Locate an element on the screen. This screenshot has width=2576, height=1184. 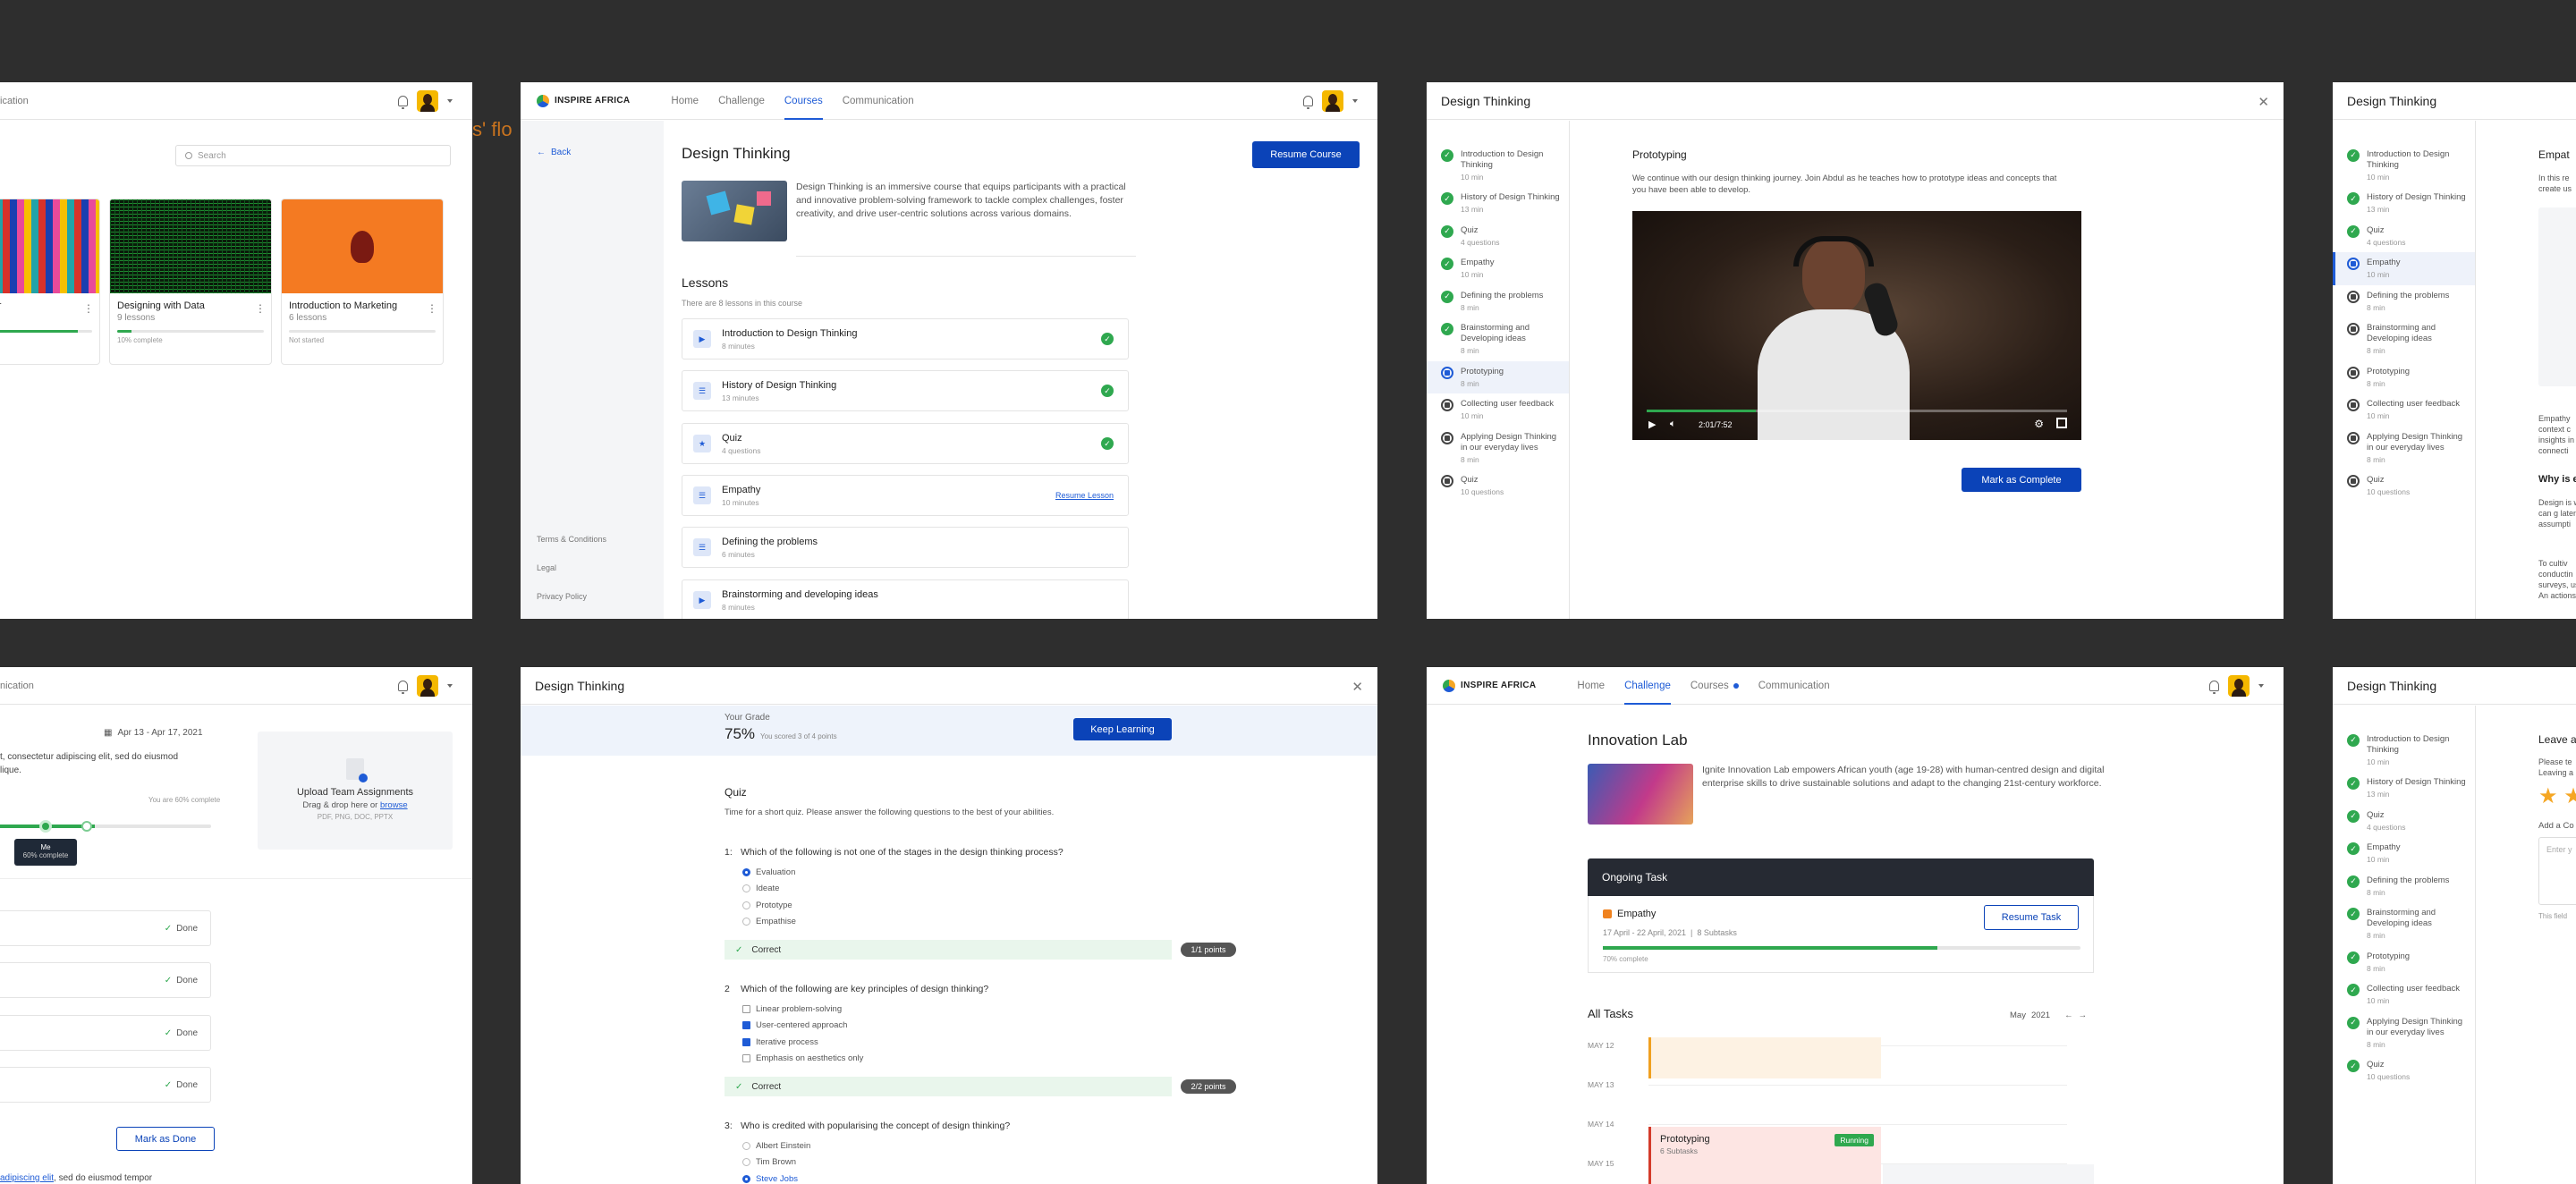
chevron-left-icon: ← is located at coordinates (2068, 1015).